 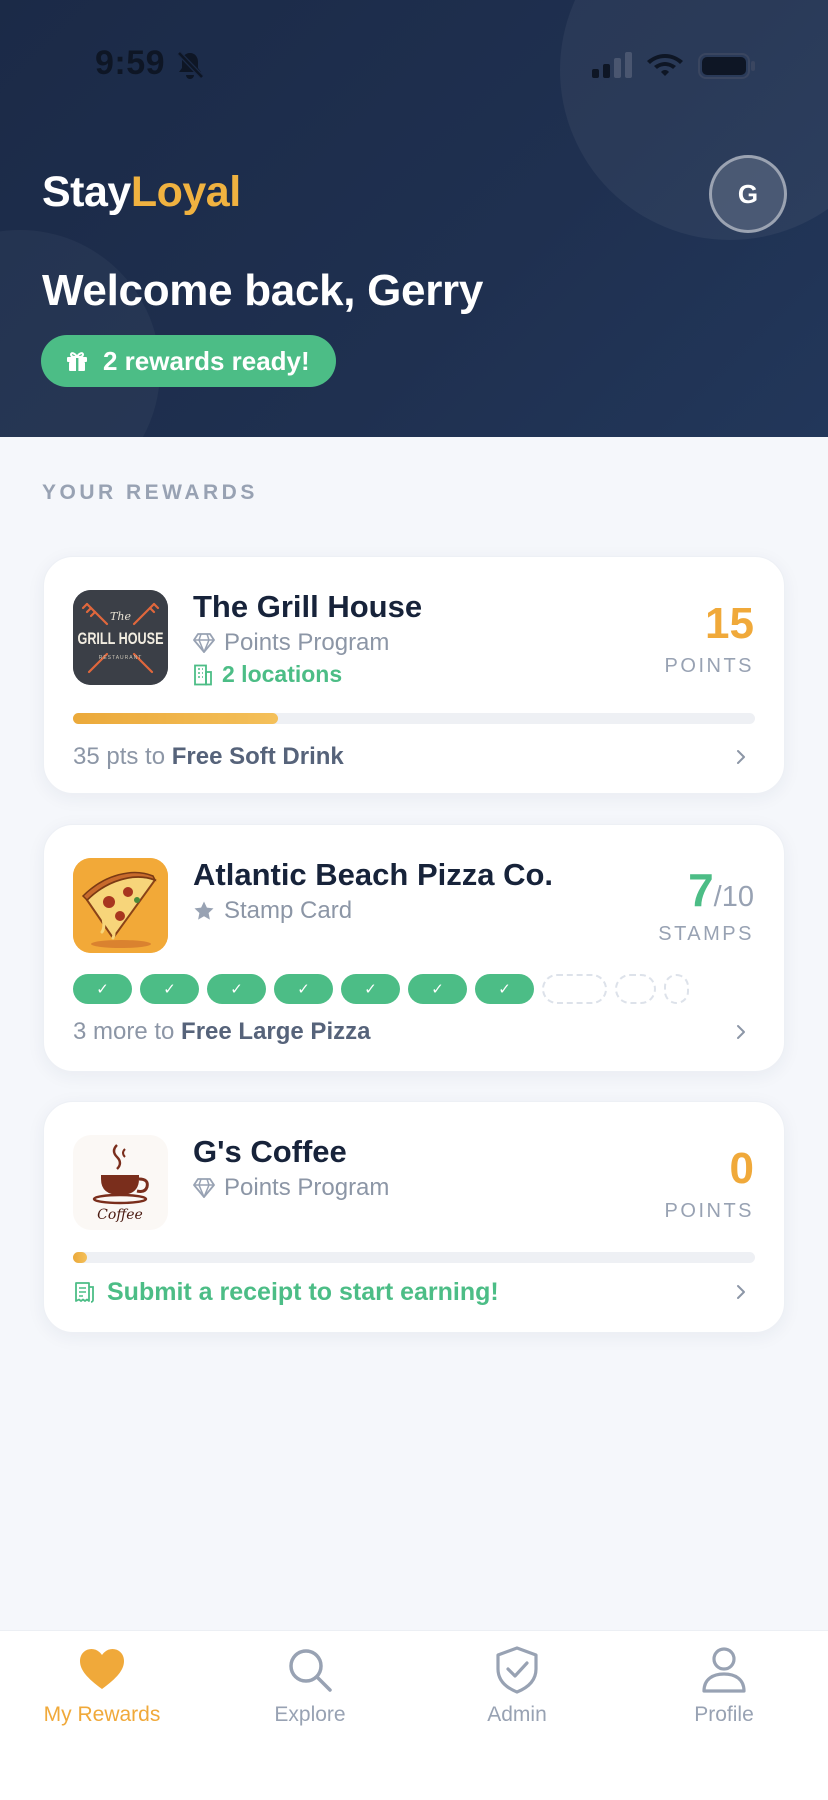 What do you see at coordinates (263, 290) in the screenshot?
I see `welcome-heading: Welcome back, Gerry` at bounding box center [263, 290].